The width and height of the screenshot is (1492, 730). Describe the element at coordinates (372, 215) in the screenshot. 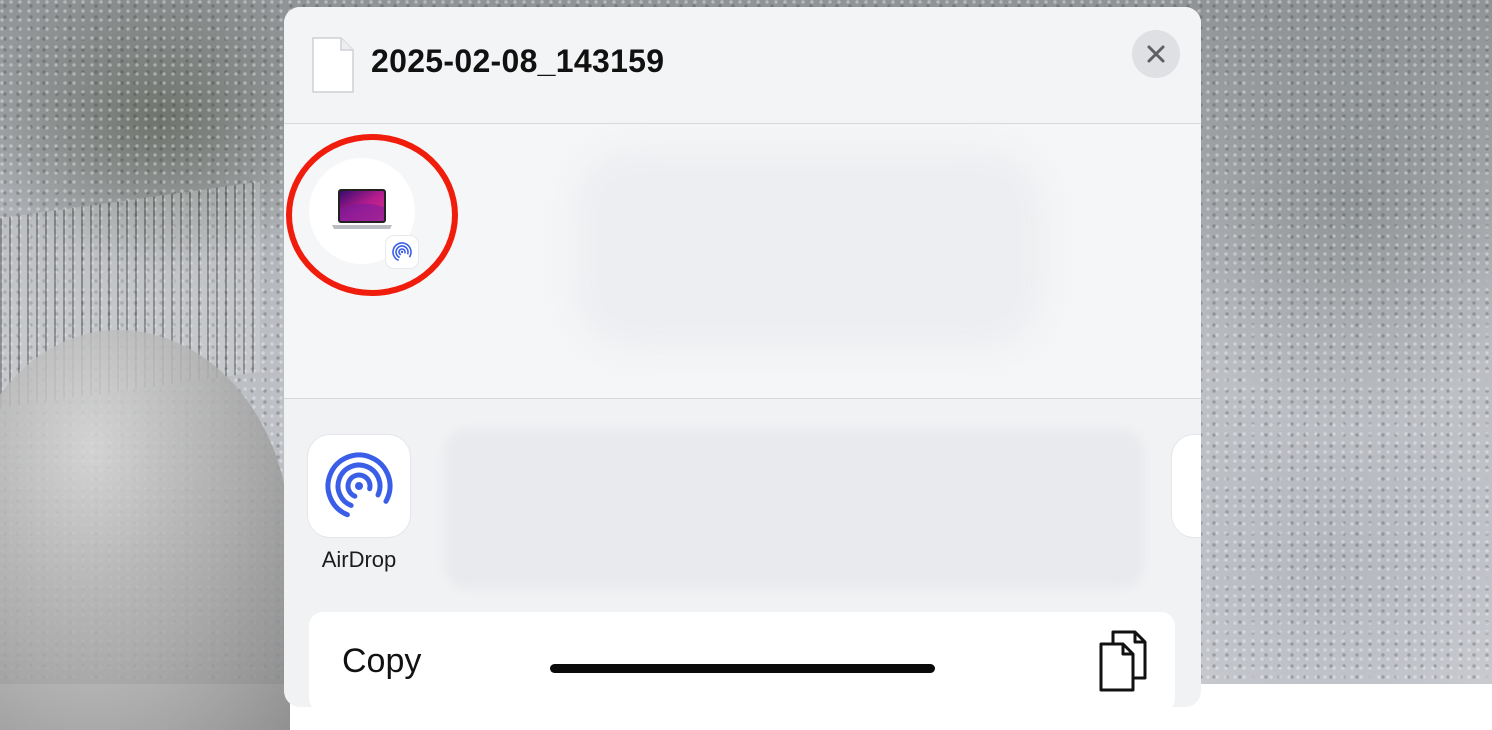

I see `highlight-circle` at that location.